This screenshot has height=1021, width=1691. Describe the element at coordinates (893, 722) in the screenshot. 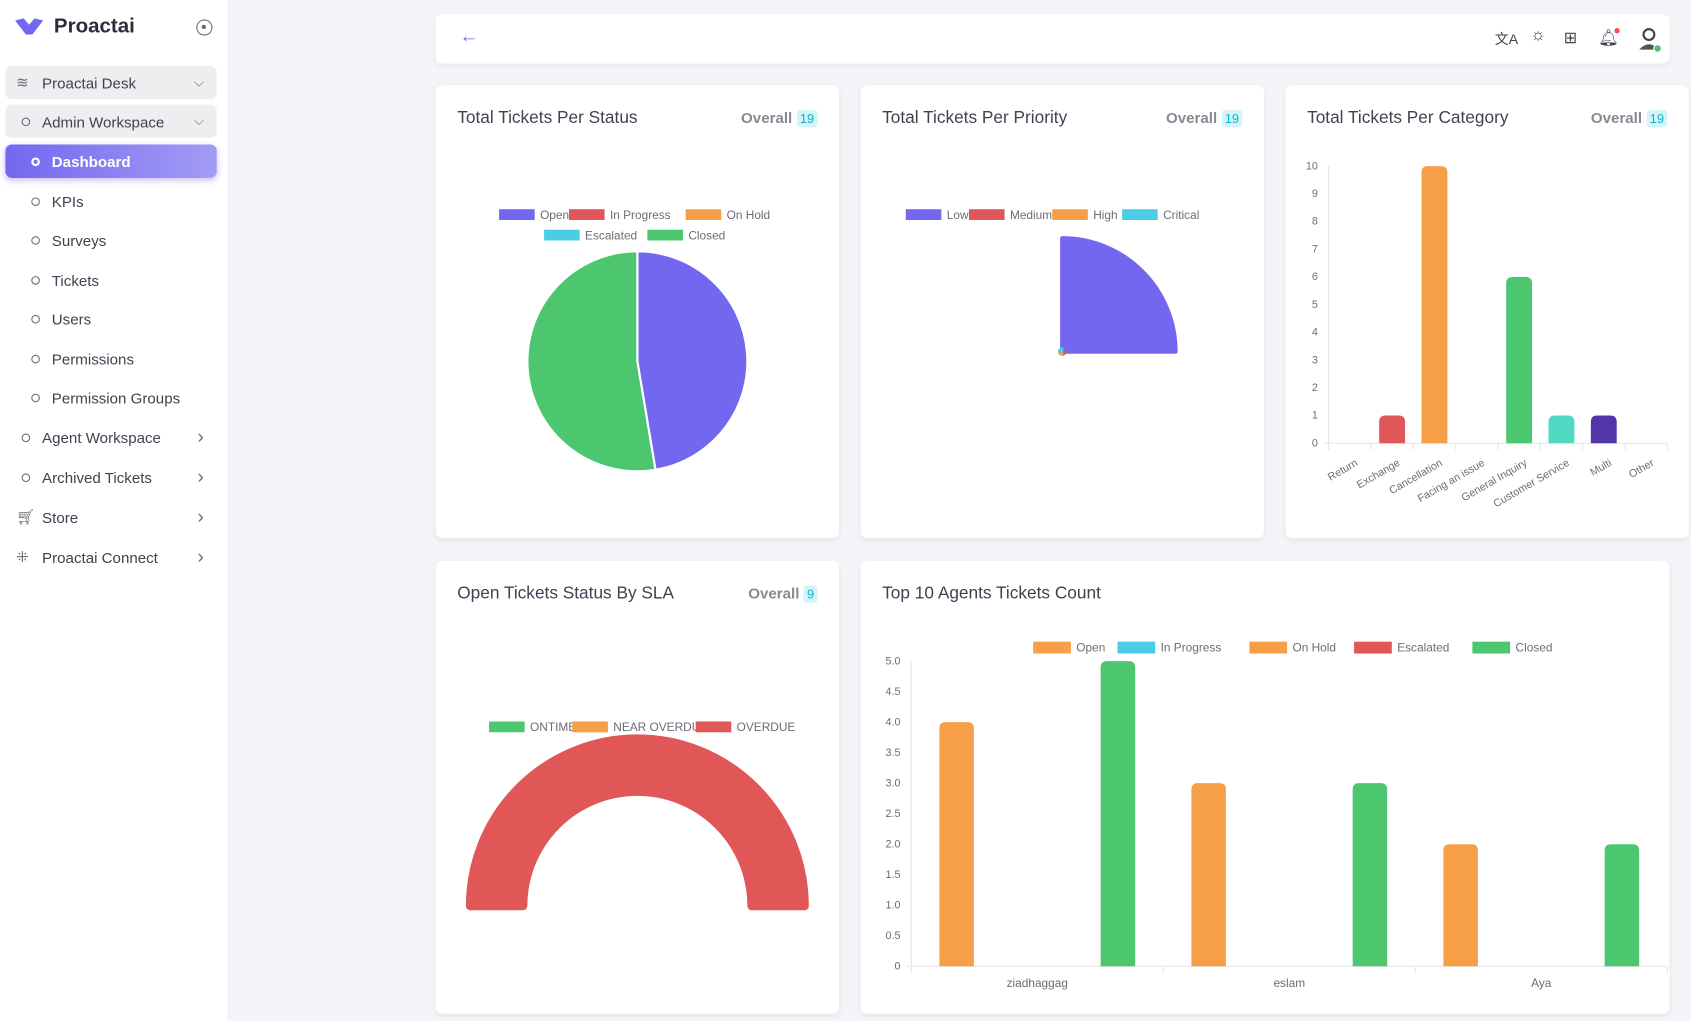

I see `y-tick-label: 4.0` at that location.